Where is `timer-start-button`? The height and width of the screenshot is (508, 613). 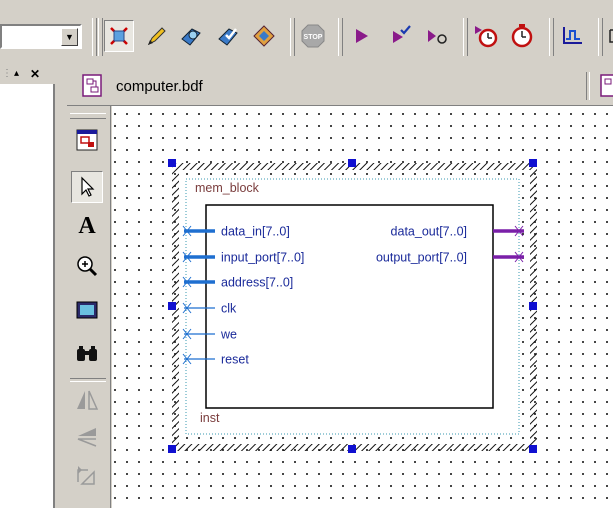
timer-start-button is located at coordinates (486, 36).